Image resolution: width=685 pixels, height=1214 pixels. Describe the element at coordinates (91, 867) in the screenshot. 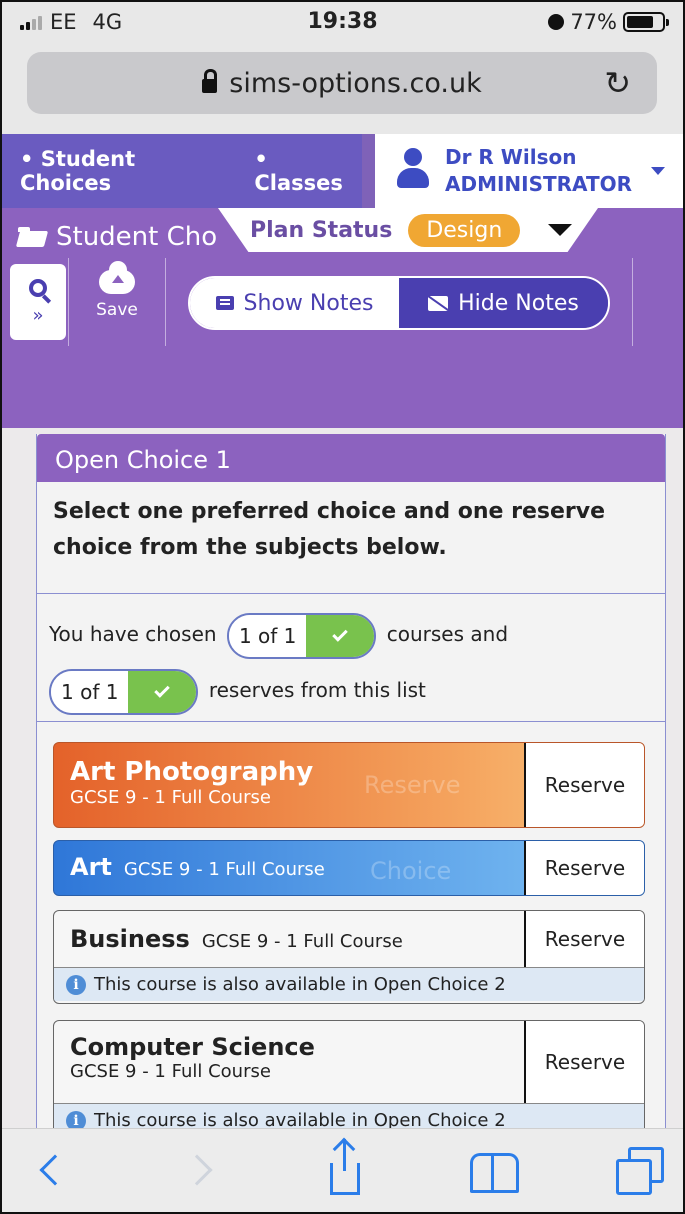

I see `course-name: Art` at that location.